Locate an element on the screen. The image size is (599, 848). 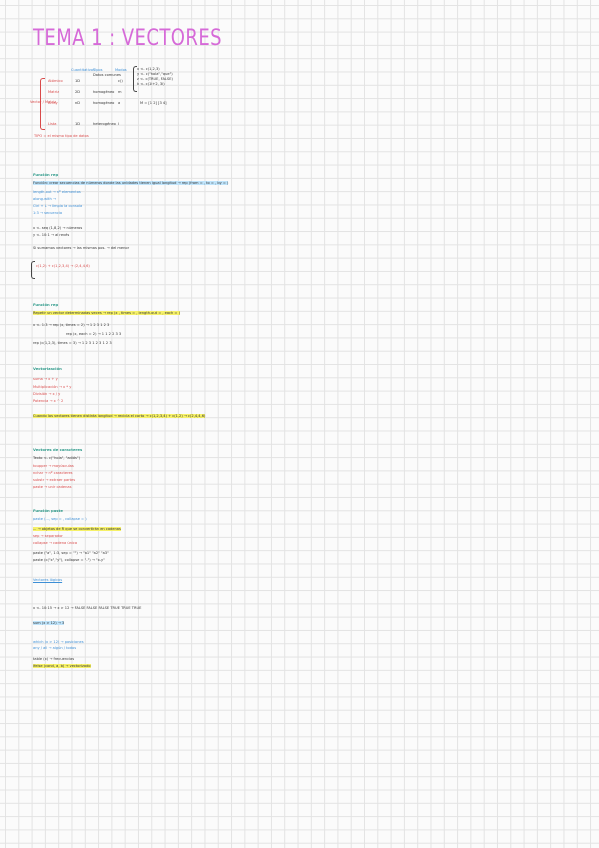
section-line: ifelse (cond, a, b) → vectorizado is located at coordinates (62, 666).